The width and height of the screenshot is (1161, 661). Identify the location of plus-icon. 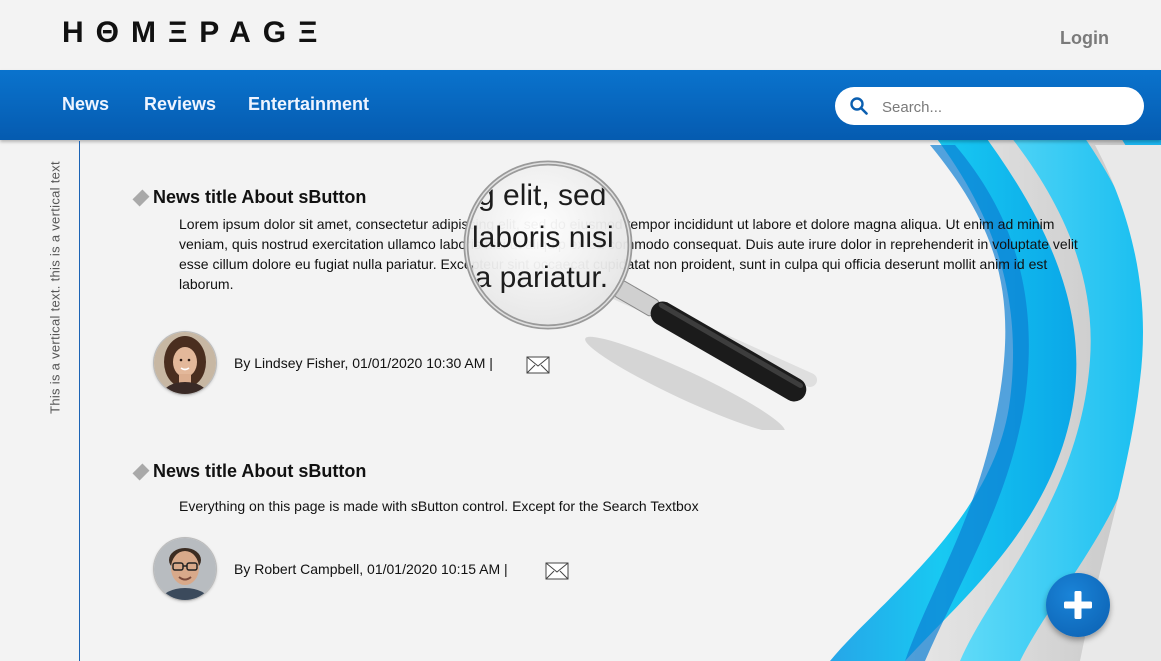
(1078, 605).